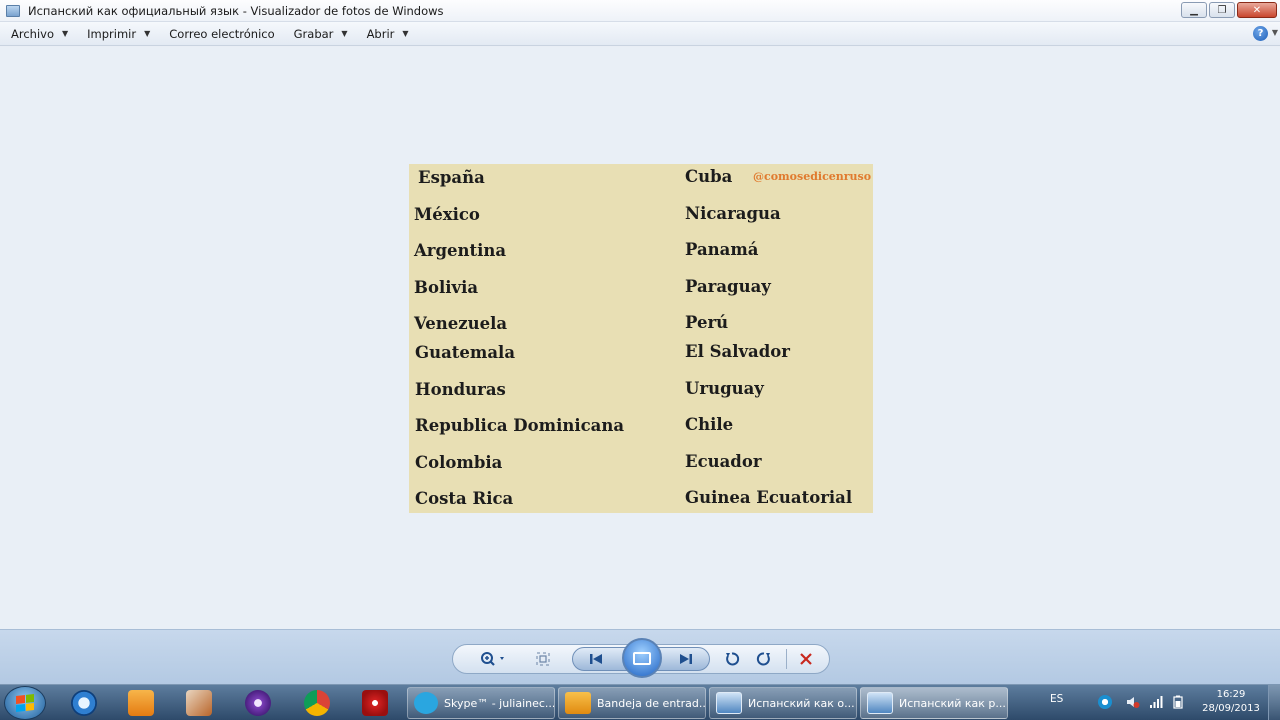 This screenshot has width=1280, height=720. Describe the element at coordinates (459, 462) in the screenshot. I see `country-left: Colombia` at that location.